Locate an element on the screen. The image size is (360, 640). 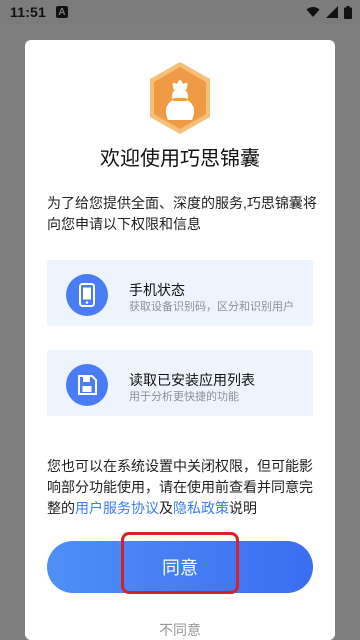
app-logo-icon is located at coordinates (180, 98).